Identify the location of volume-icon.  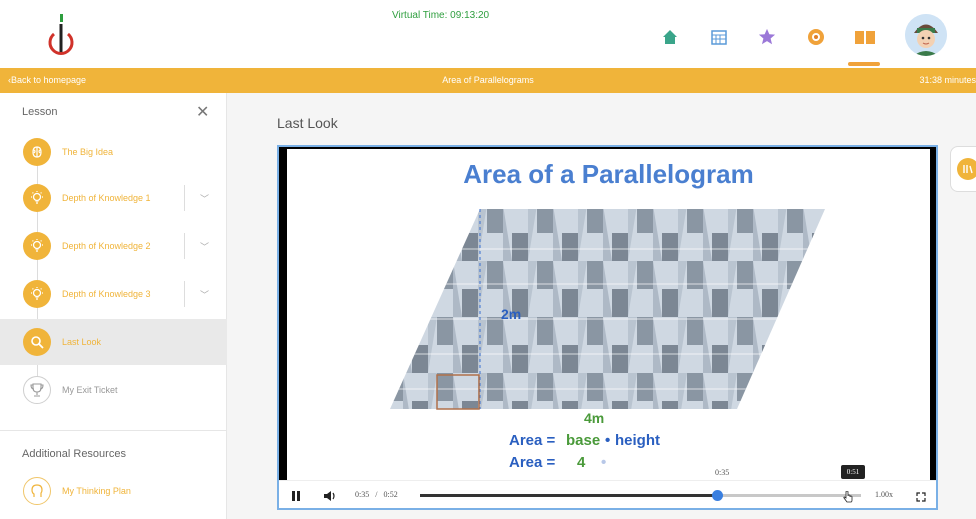
(330, 498).